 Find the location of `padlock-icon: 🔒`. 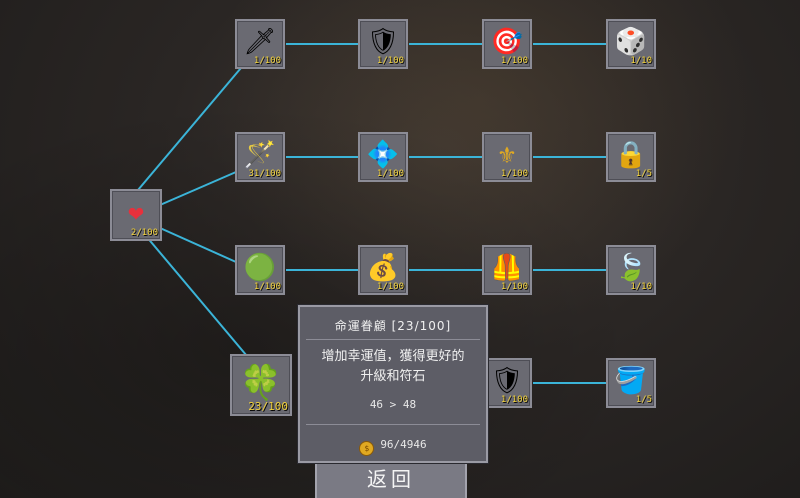

padlock-icon: 🔒 is located at coordinates (631, 155).